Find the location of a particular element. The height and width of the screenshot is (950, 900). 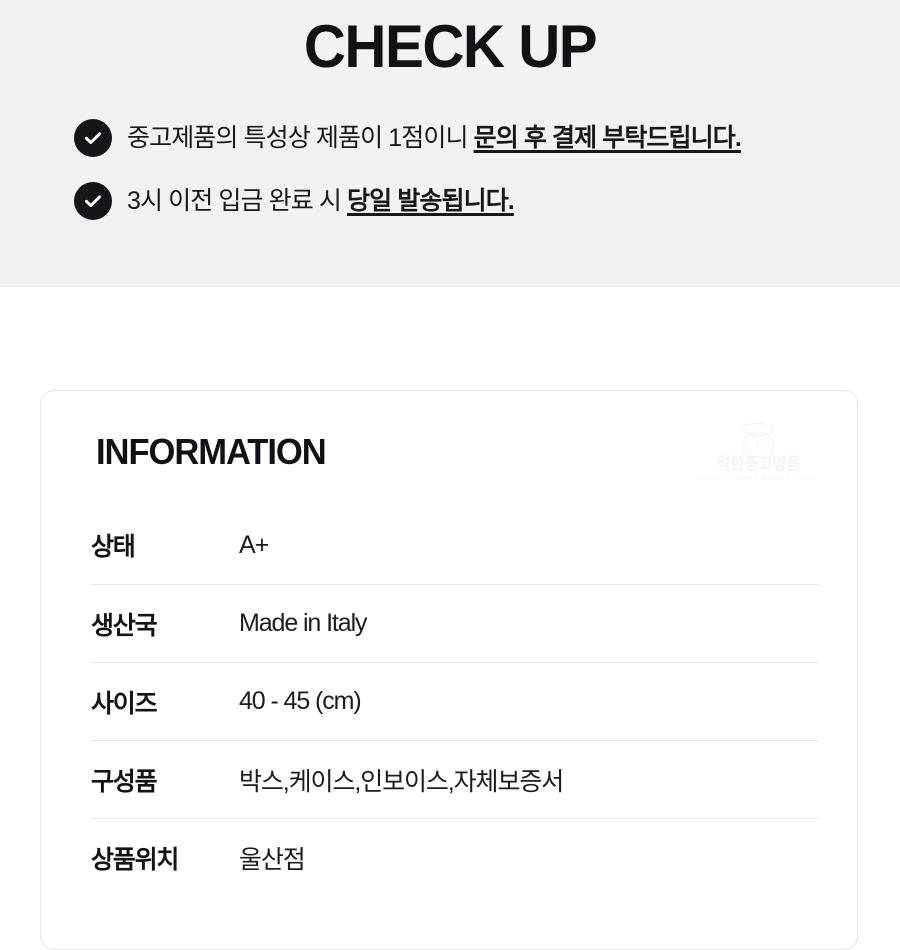

table-row-value: 울산점 is located at coordinates (272, 859).